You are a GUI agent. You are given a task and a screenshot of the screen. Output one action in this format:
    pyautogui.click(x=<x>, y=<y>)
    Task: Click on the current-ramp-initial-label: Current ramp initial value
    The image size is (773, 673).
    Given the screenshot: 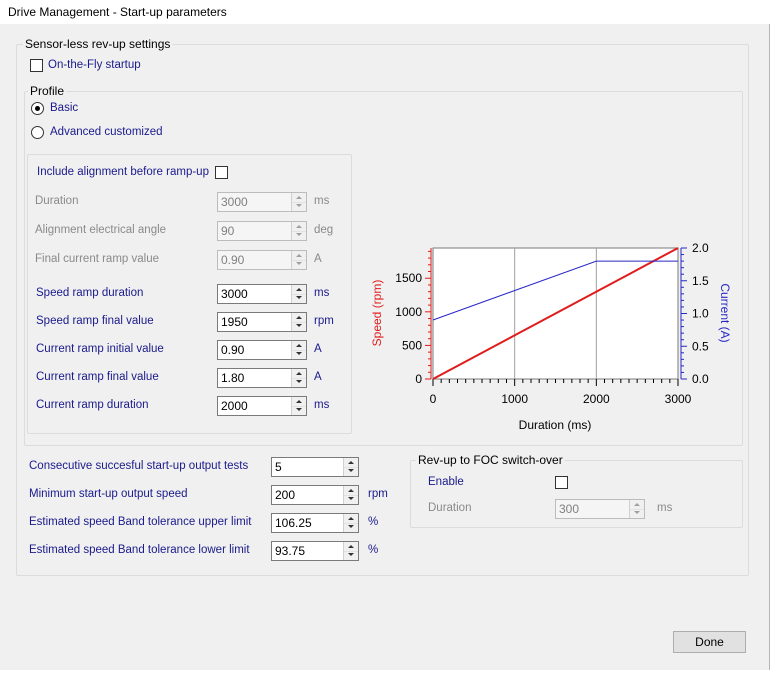 What is the action you would take?
    pyautogui.click(x=100, y=349)
    